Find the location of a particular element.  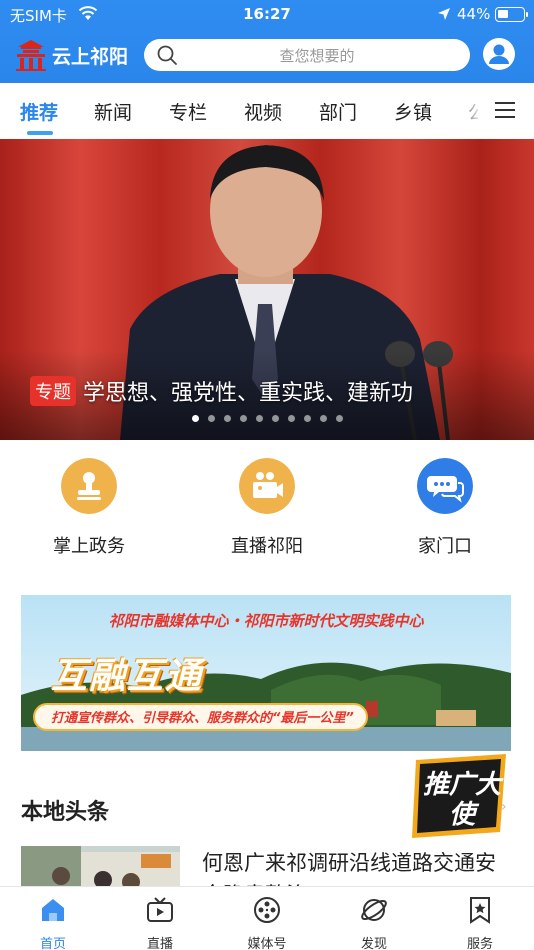

nav-service-label: 服务 is located at coordinates (479, 943).